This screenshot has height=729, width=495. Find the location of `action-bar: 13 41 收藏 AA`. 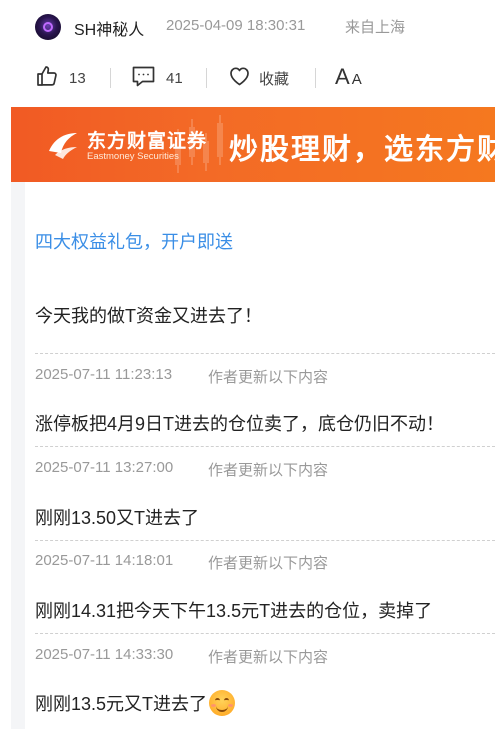

action-bar: 13 41 收藏 AA is located at coordinates (247, 78).